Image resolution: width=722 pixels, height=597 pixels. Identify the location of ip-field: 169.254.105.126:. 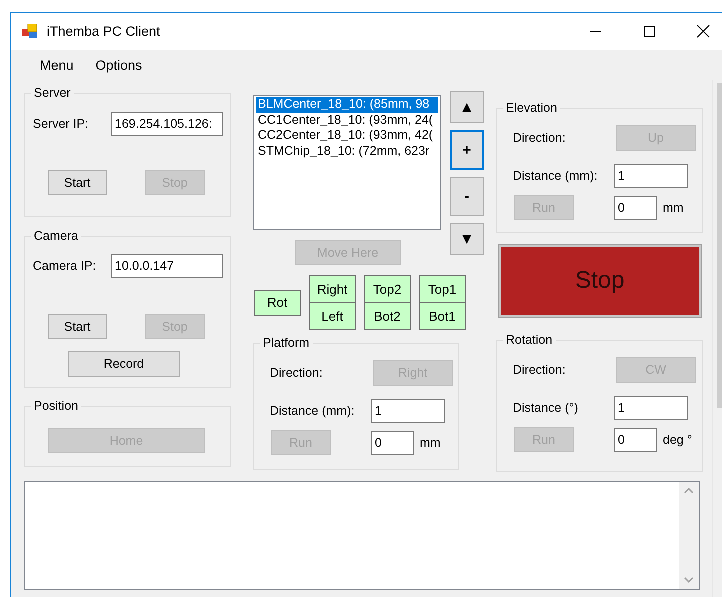
(167, 124).